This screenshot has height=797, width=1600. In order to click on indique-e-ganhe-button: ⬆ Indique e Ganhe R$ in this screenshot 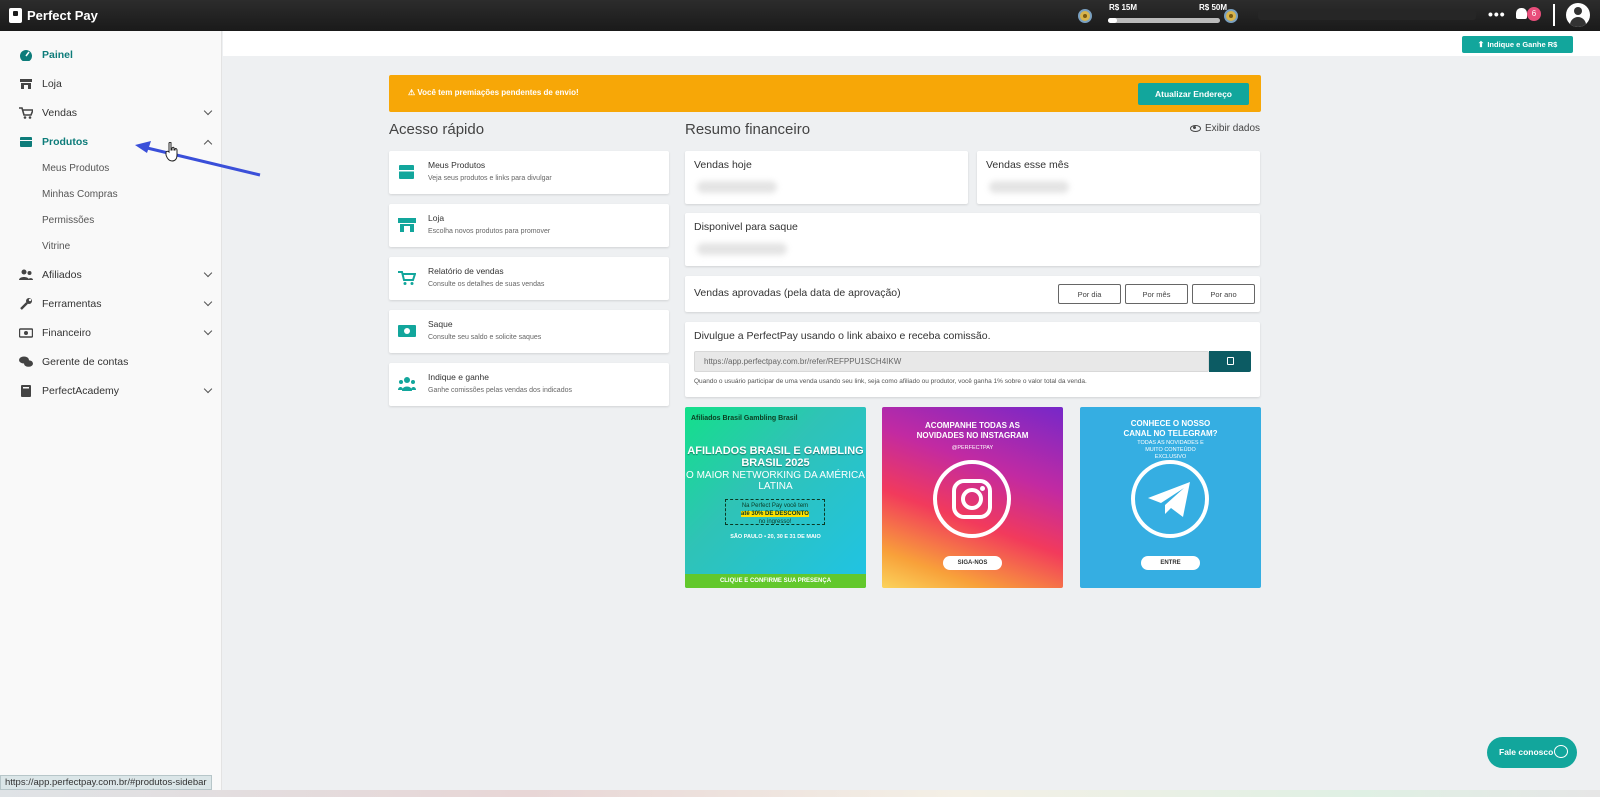, I will do `click(1517, 44)`.